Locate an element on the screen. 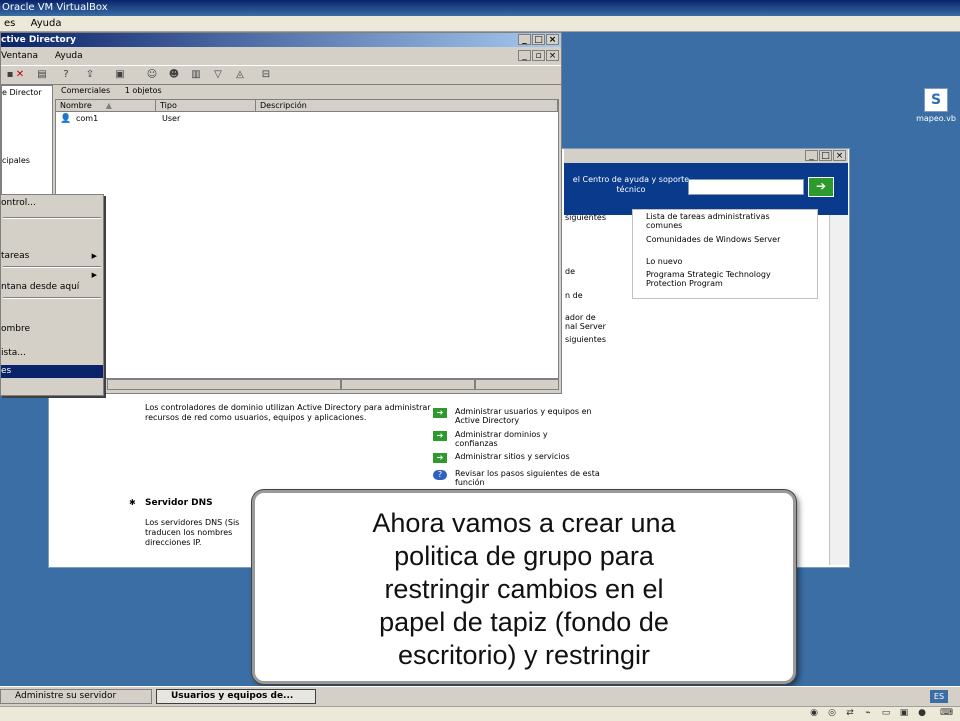  help-link-communities: Comunidades de Windows Server is located at coordinates (716, 239).